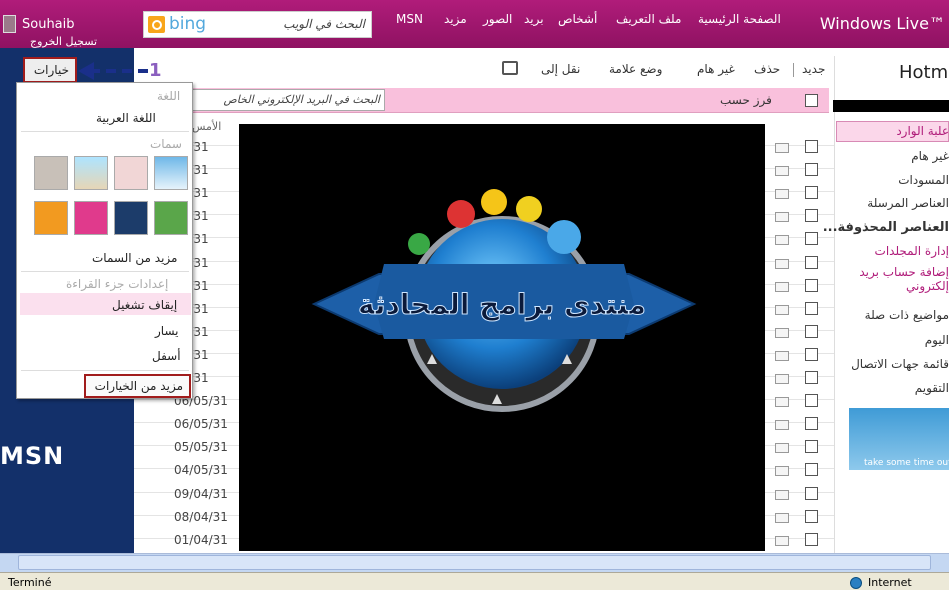 This screenshot has height=590, width=949. I want to click on message-date: 06/05/31, so click(201, 424).